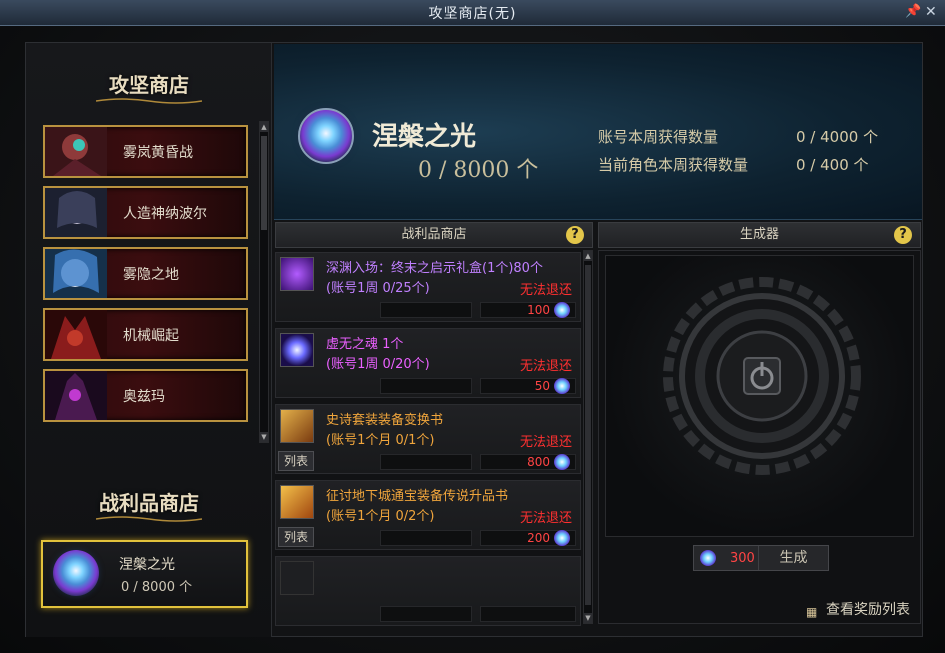 The height and width of the screenshot is (653, 945). I want to click on item-name: 虚无之魂 1个, so click(365, 344).